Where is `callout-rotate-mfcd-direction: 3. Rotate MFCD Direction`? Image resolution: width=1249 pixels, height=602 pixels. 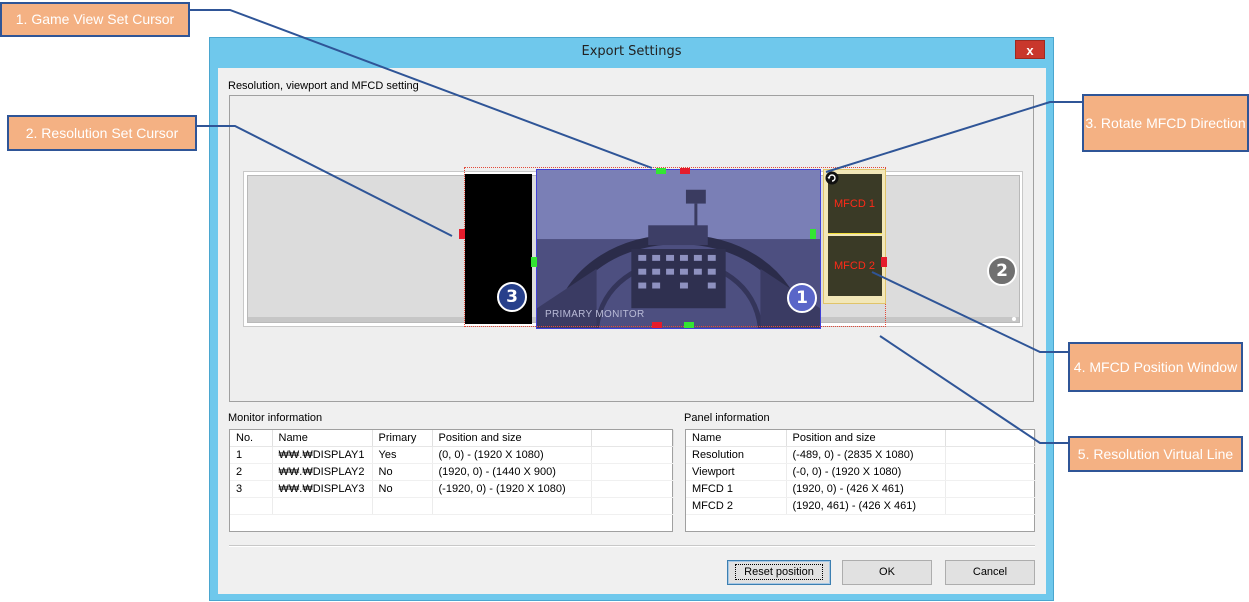
callout-rotate-mfcd-direction: 3. Rotate MFCD Direction is located at coordinates (1165, 123).